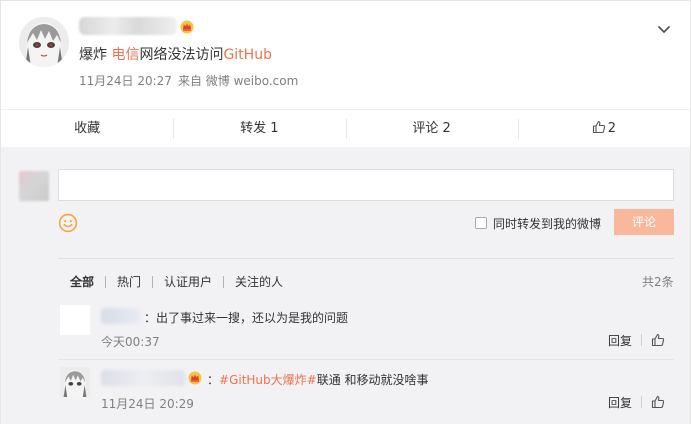 The height and width of the screenshot is (424, 691). I want to click on repost-label: 转发 1, so click(259, 128).